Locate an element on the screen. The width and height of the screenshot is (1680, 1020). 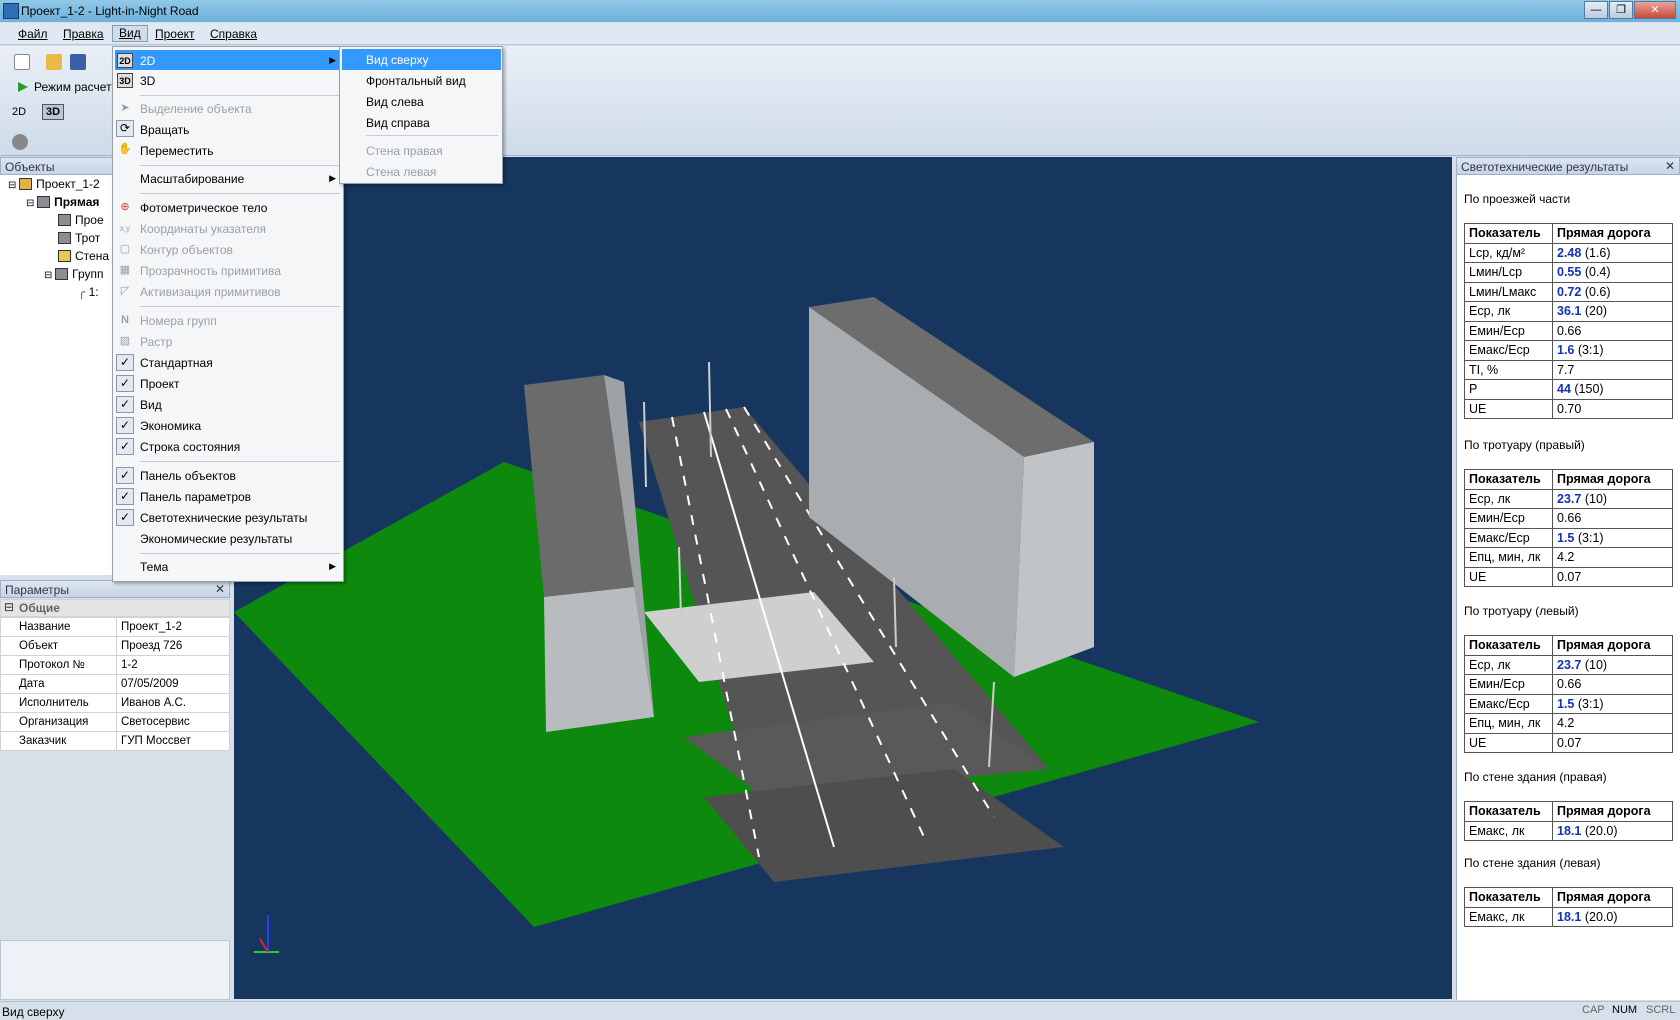
menu-item-project: Проект is located at coordinates (160, 384).